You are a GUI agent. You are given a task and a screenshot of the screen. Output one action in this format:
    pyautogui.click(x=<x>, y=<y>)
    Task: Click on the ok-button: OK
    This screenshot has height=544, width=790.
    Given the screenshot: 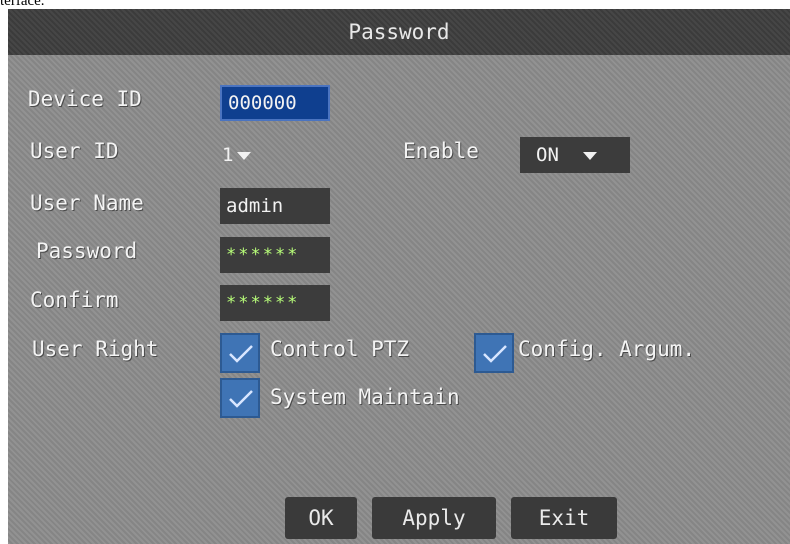 What is the action you would take?
    pyautogui.click(x=321, y=518)
    